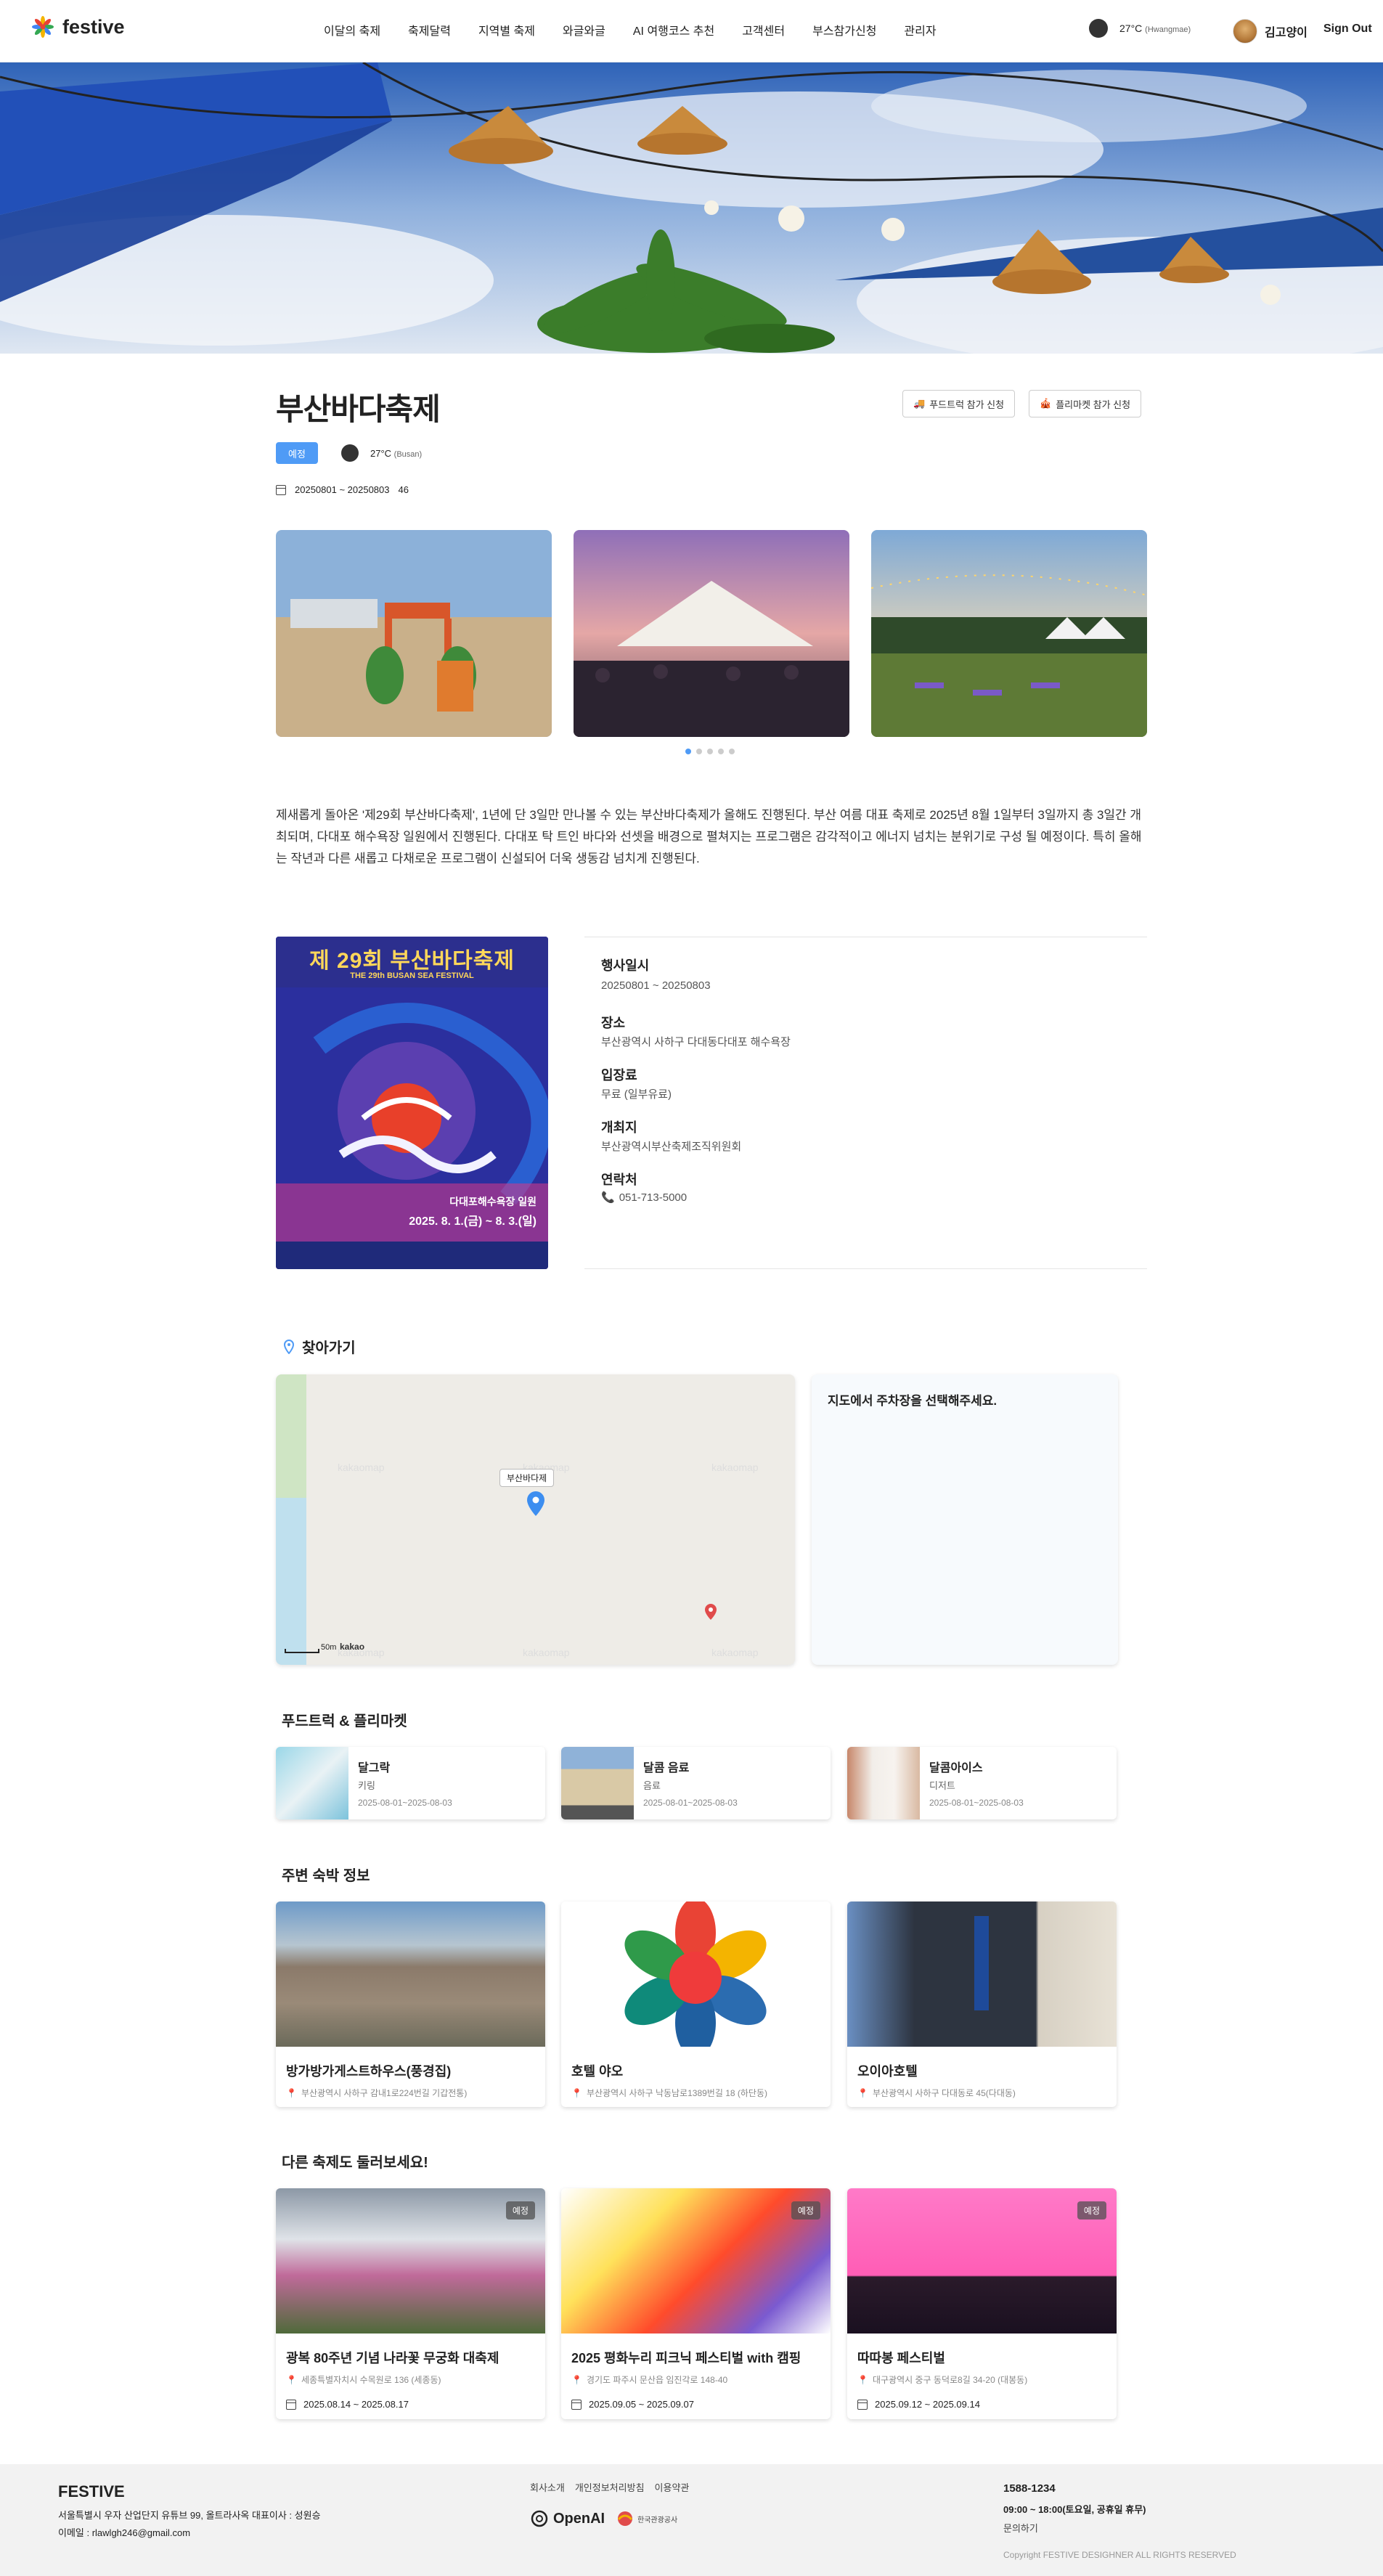 This screenshot has width=1383, height=2576. What do you see at coordinates (326, 1876) in the screenshot?
I see `lodging-section-title: 주변 숙박 정보` at bounding box center [326, 1876].